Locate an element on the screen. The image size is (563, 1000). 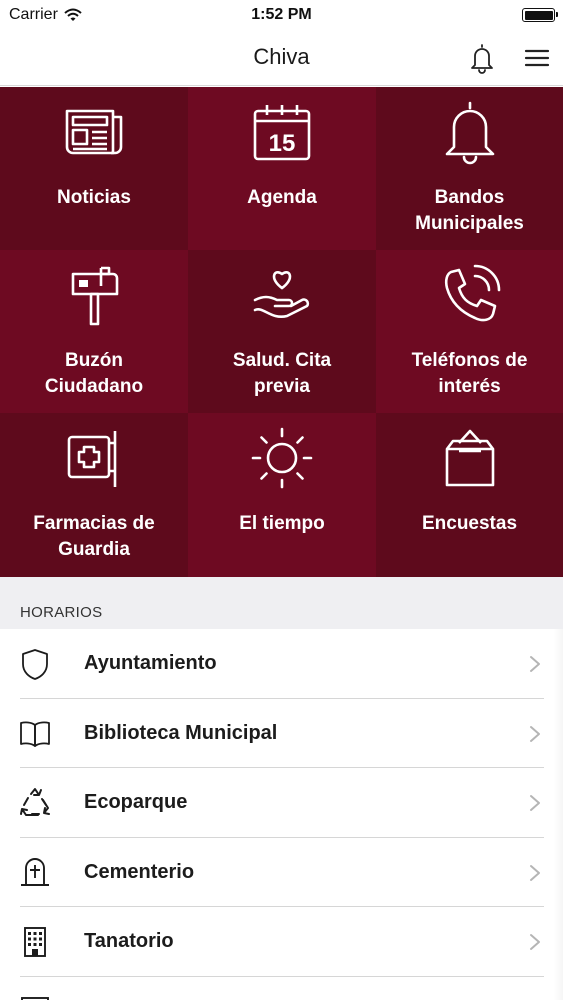
list-item-ayuntamiento: Ayuntamiento is located at coordinates (281, 664).